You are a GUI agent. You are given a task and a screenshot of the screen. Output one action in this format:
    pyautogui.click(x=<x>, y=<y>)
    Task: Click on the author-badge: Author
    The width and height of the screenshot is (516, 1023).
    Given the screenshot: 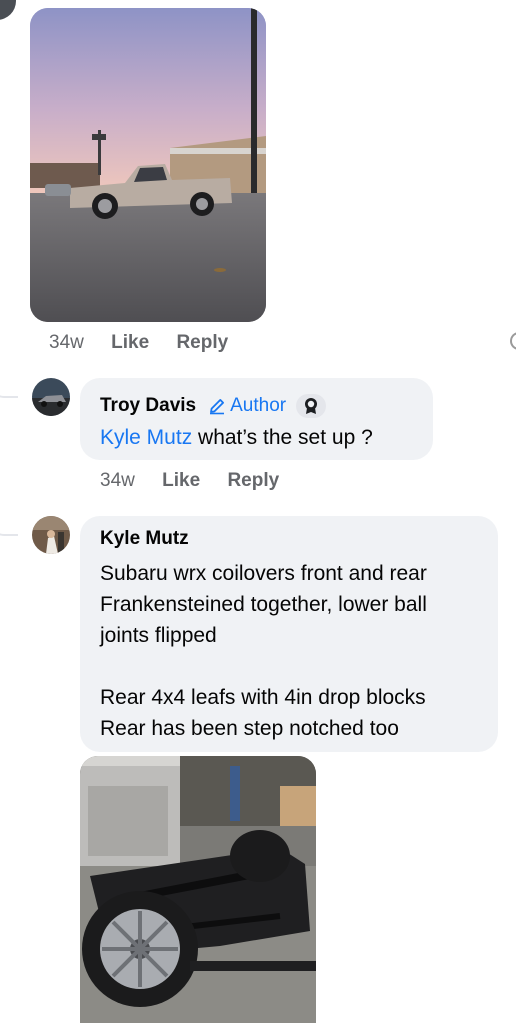 What is the action you would take?
    pyautogui.click(x=247, y=406)
    